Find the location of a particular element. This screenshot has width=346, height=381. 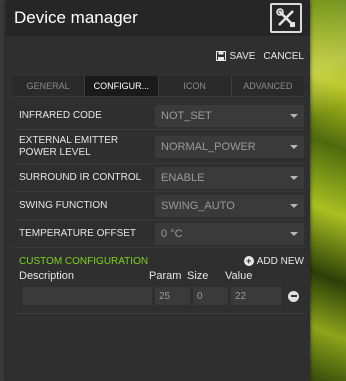

floppy-disk-icon is located at coordinates (221, 56).